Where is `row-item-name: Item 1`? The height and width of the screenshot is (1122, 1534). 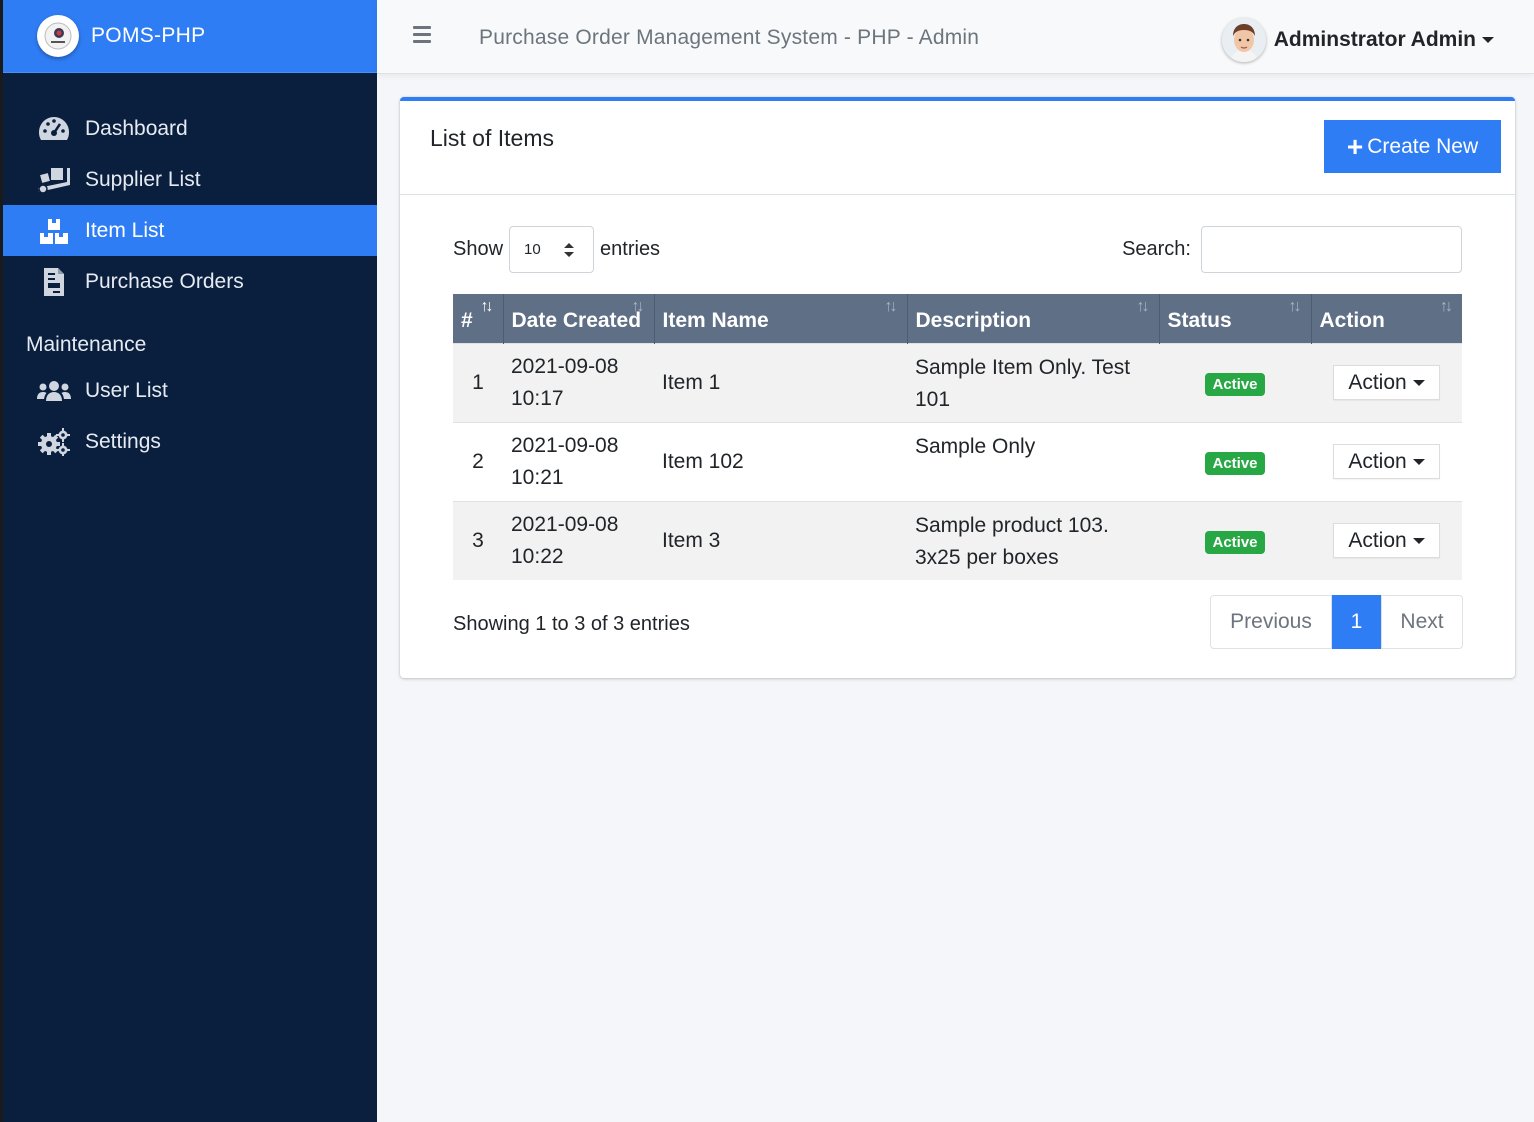
row-item-name: Item 1 is located at coordinates (691, 382).